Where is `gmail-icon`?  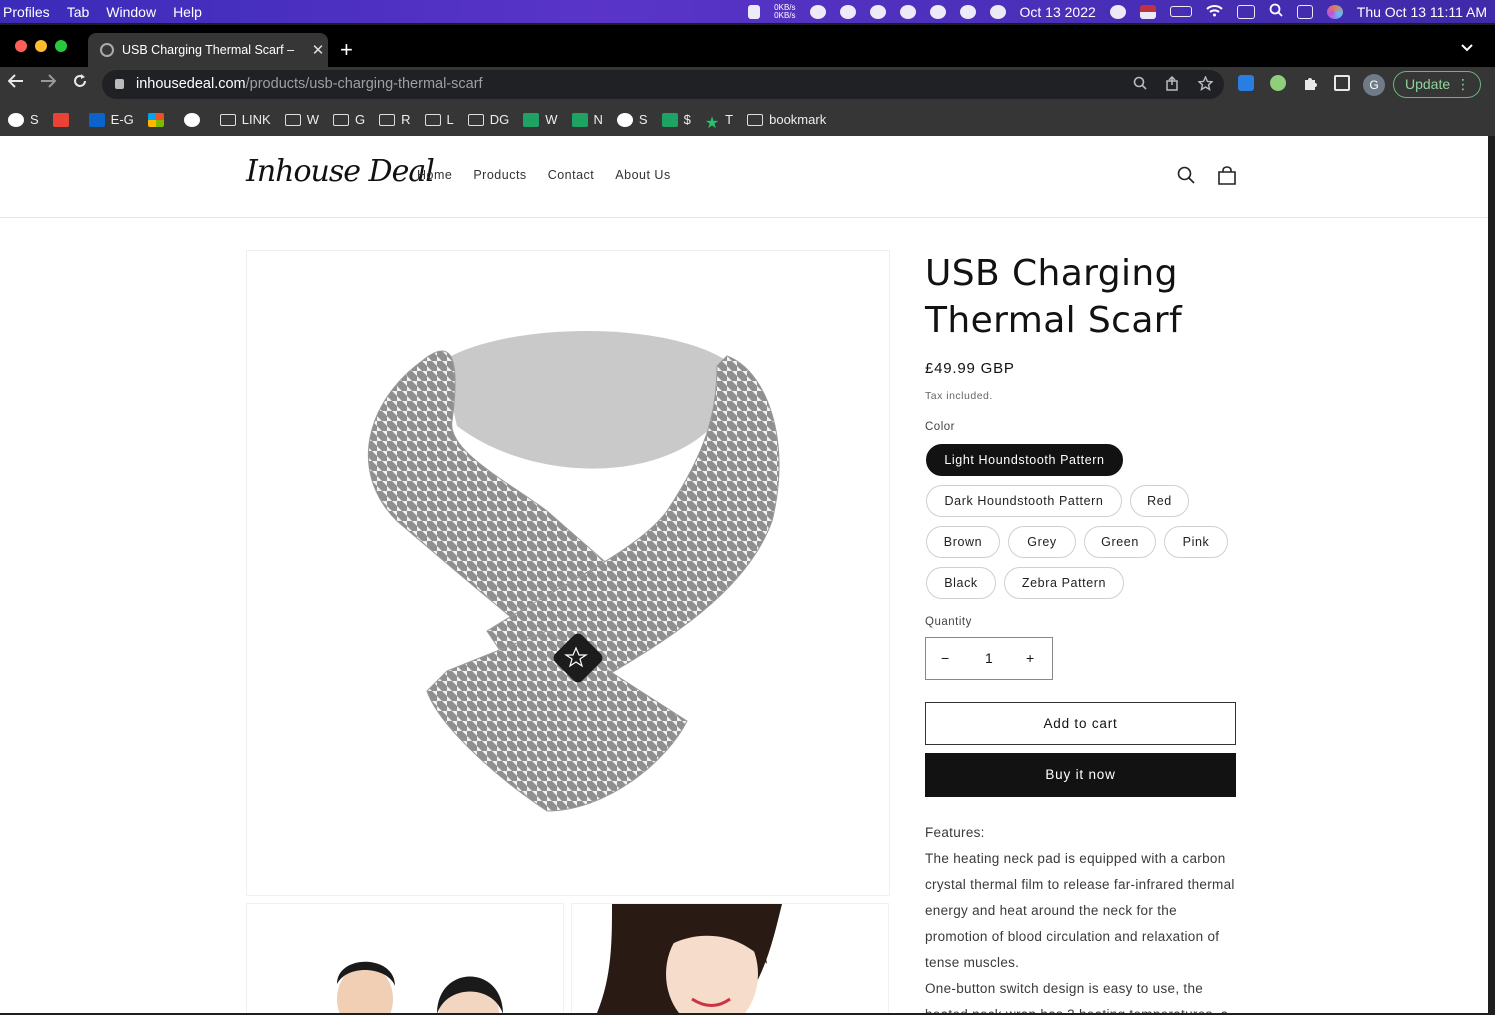
gmail-icon is located at coordinates (60, 119).